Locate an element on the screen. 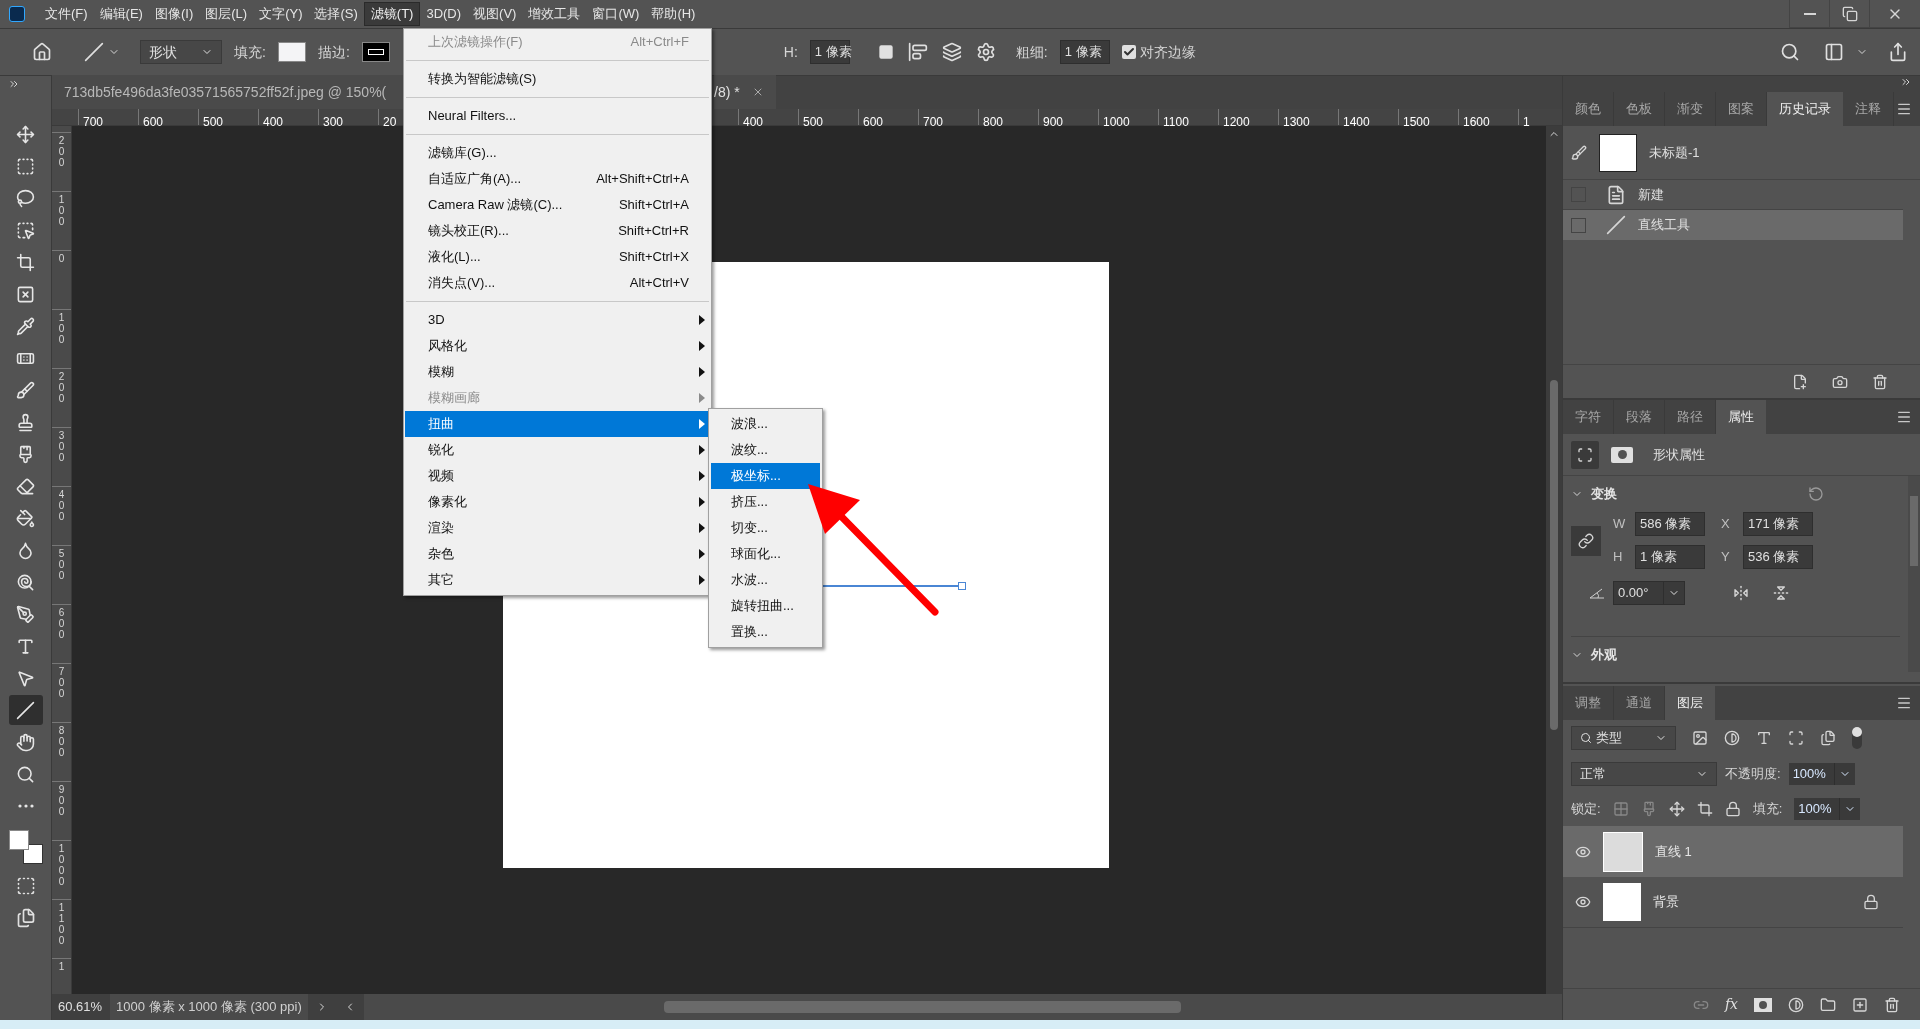 The image size is (1920, 1029). layer-row: 背景 is located at coordinates (1733, 902).